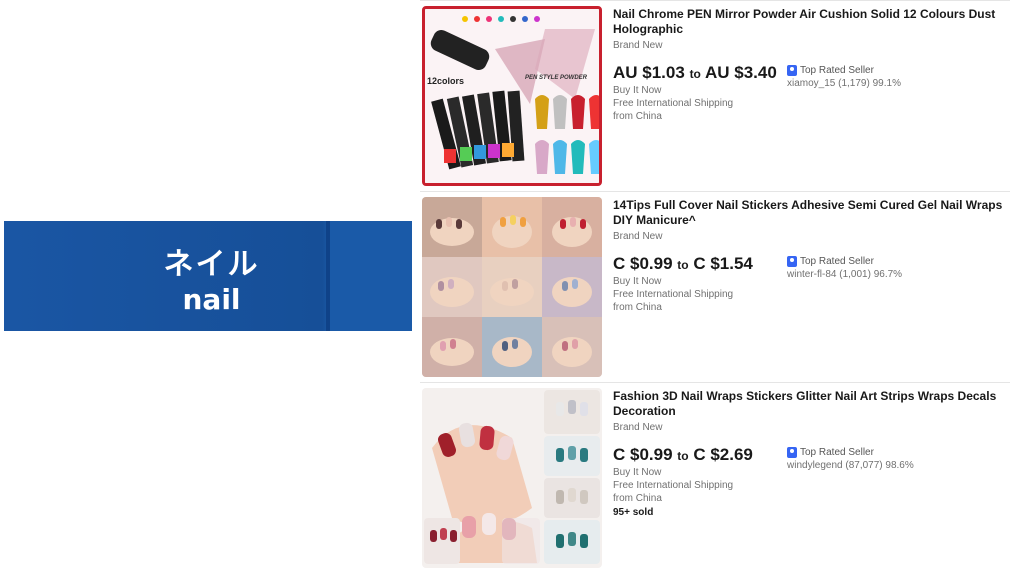  I want to click on seller-info: Top Rated Seller xiamoy_15 (1,179) 99.1%, so click(894, 77).